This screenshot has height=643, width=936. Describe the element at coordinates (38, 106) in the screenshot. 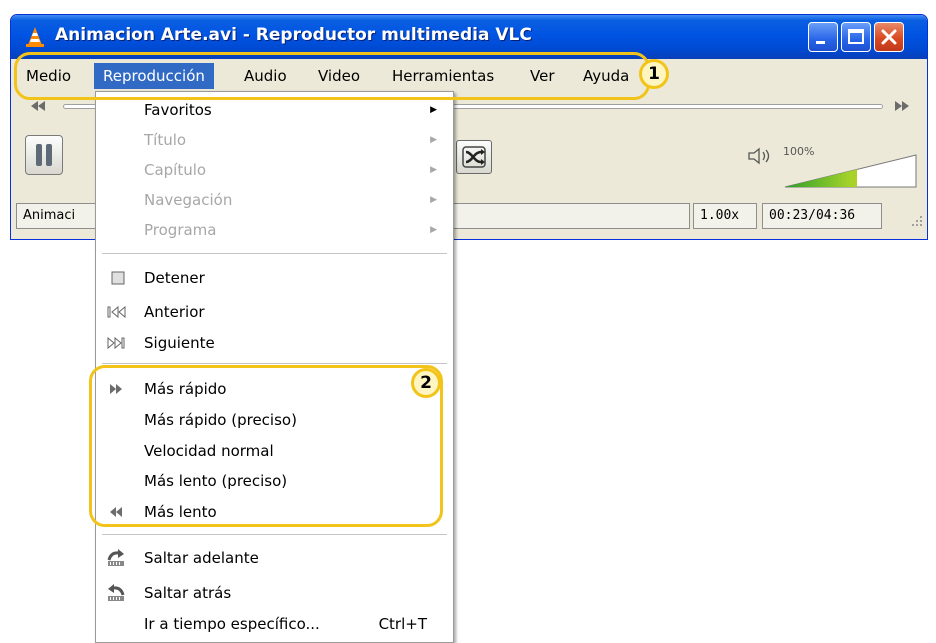

I see `seek-back-icon` at that location.